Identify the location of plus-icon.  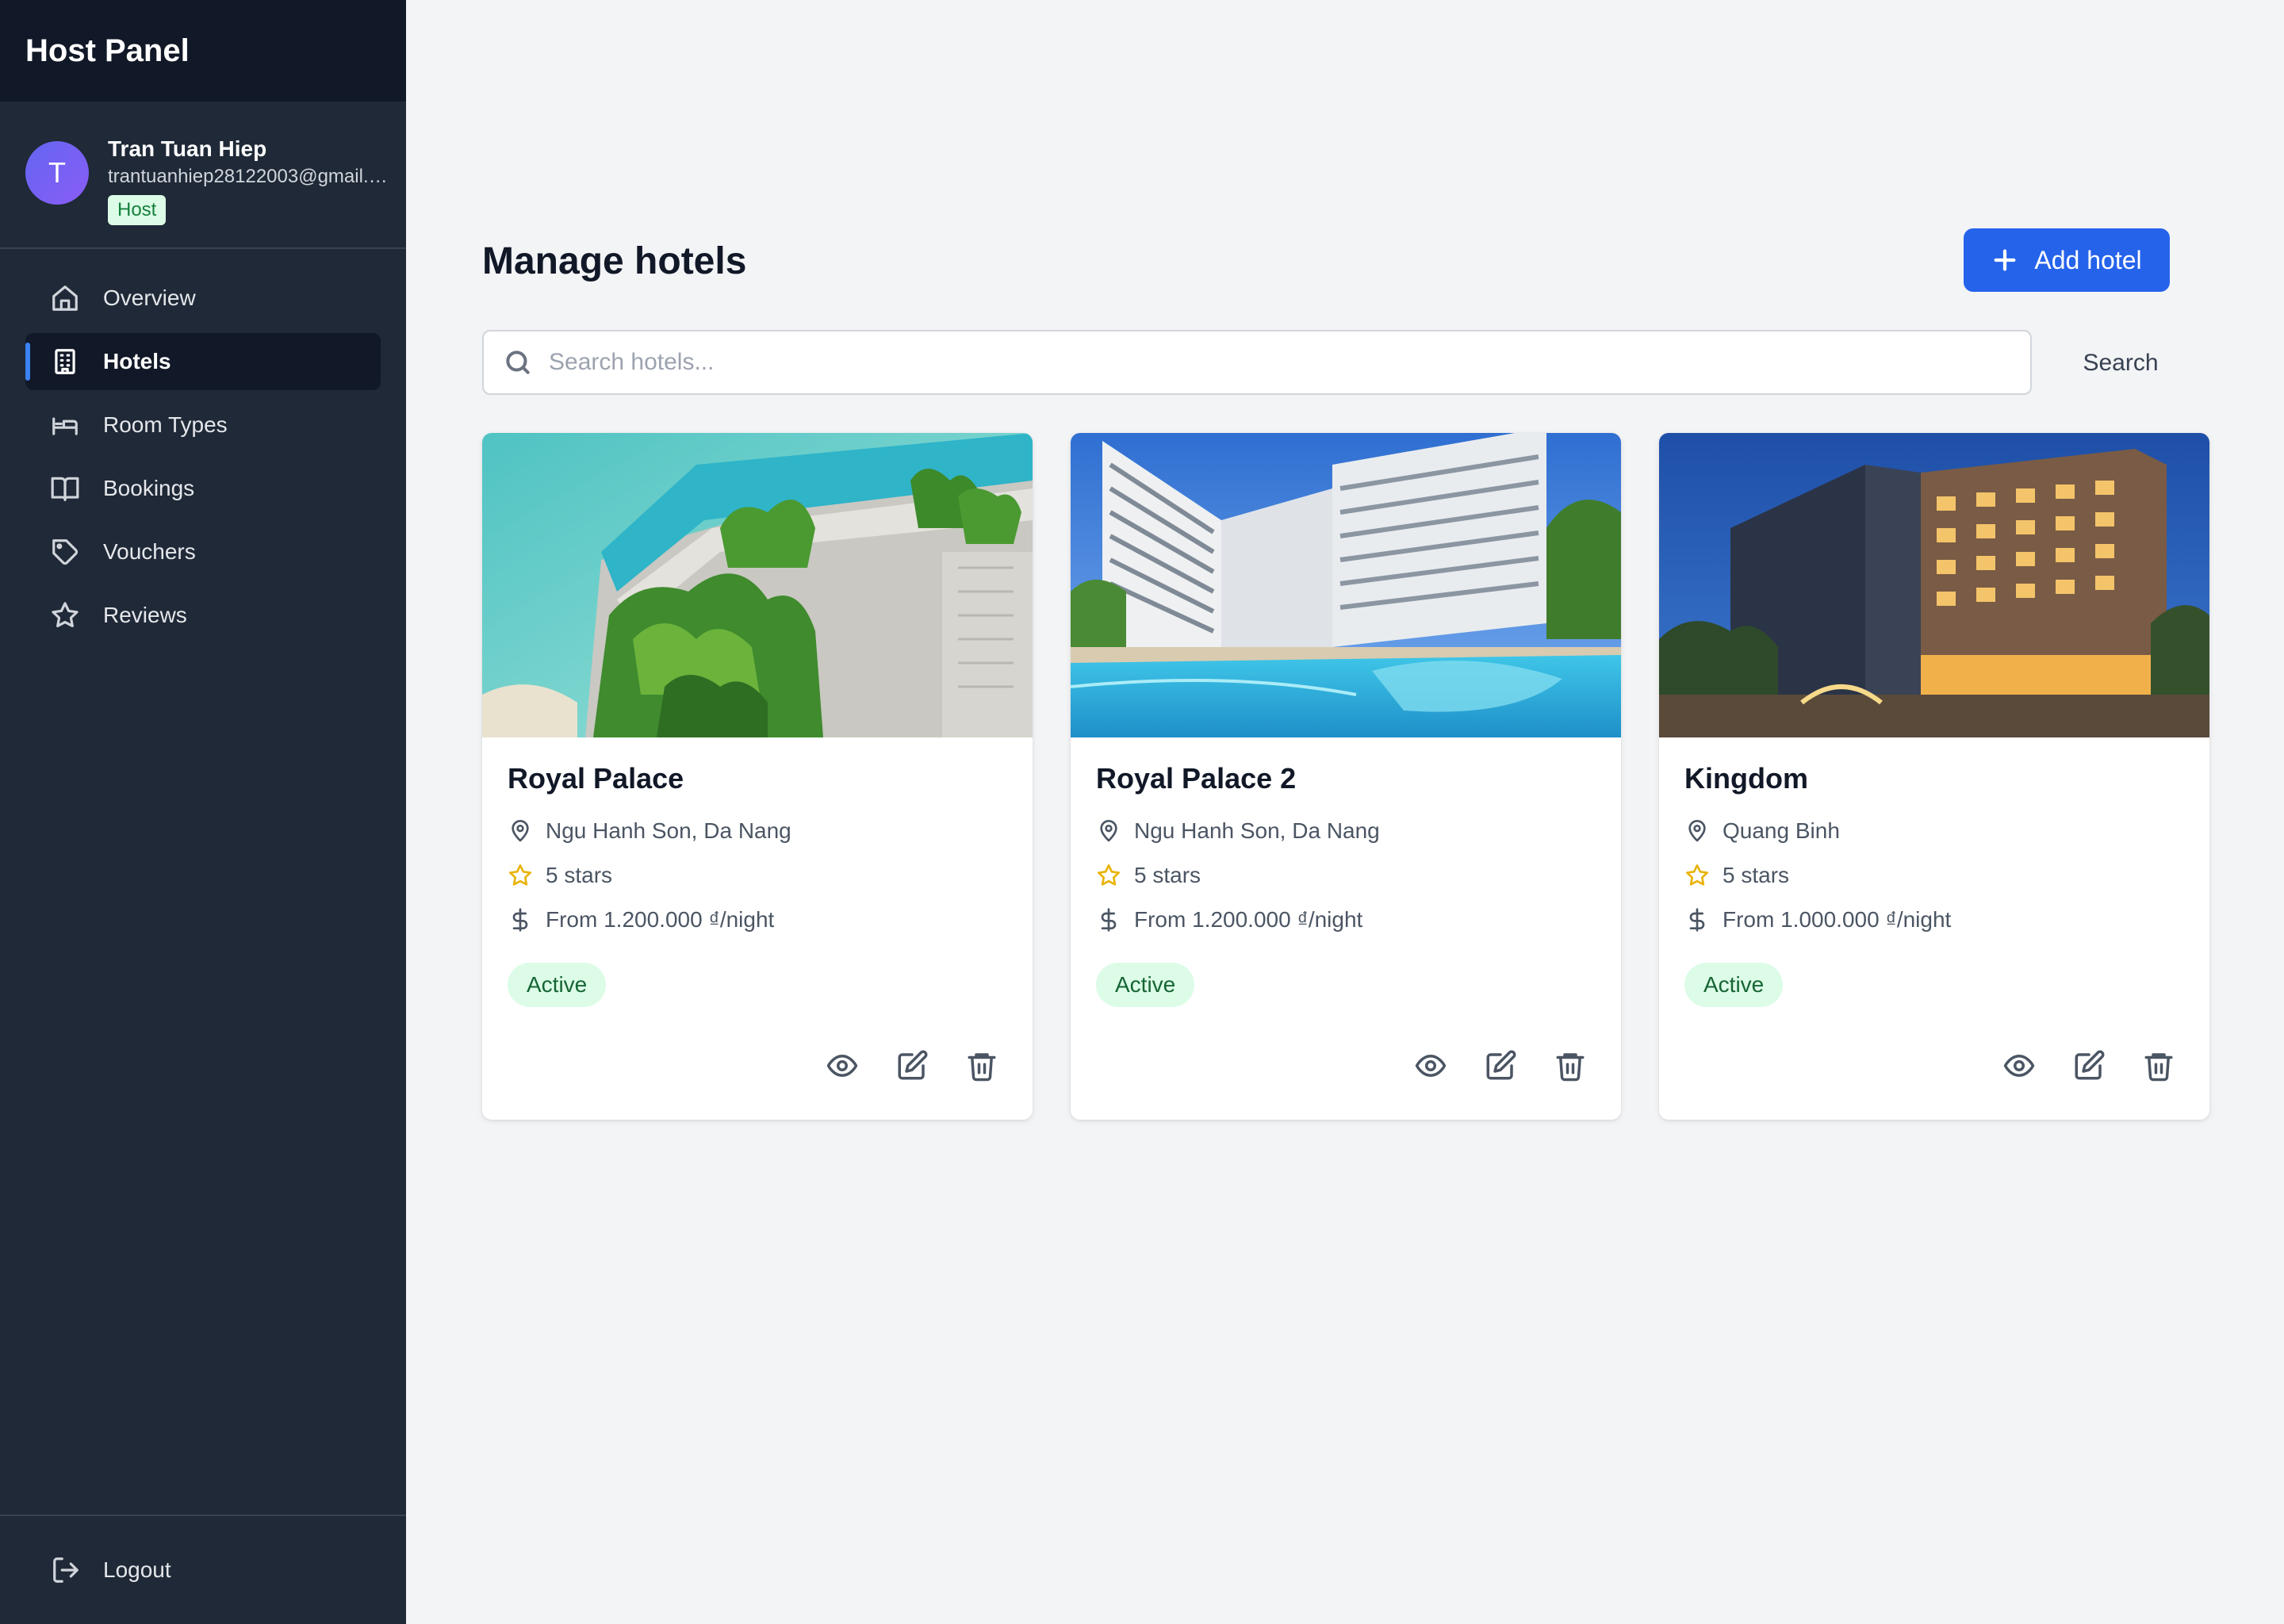
(2005, 260).